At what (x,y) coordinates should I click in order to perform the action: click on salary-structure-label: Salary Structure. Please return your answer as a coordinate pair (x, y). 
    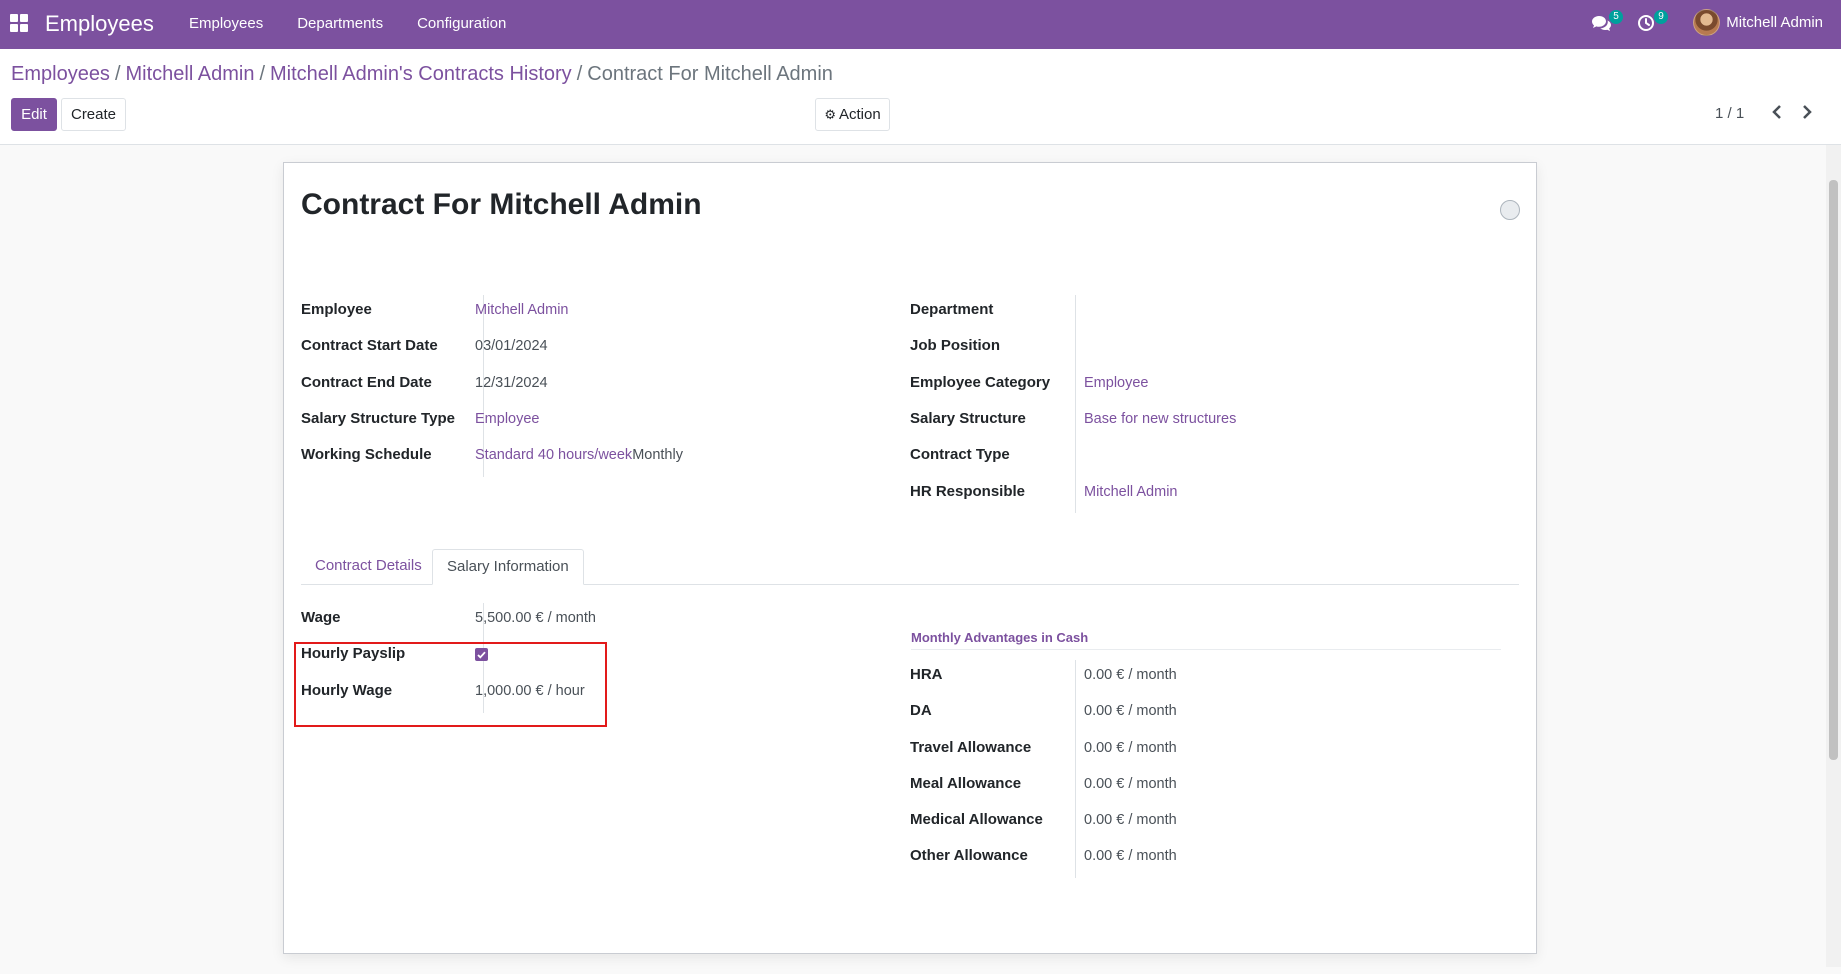
    Looking at the image, I should click on (968, 418).